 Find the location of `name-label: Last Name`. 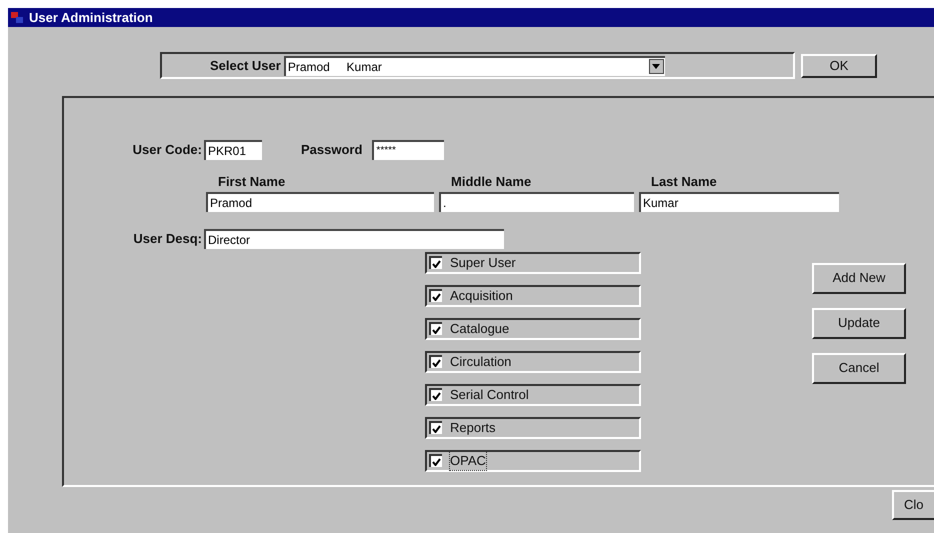

name-label: Last Name is located at coordinates (684, 182).